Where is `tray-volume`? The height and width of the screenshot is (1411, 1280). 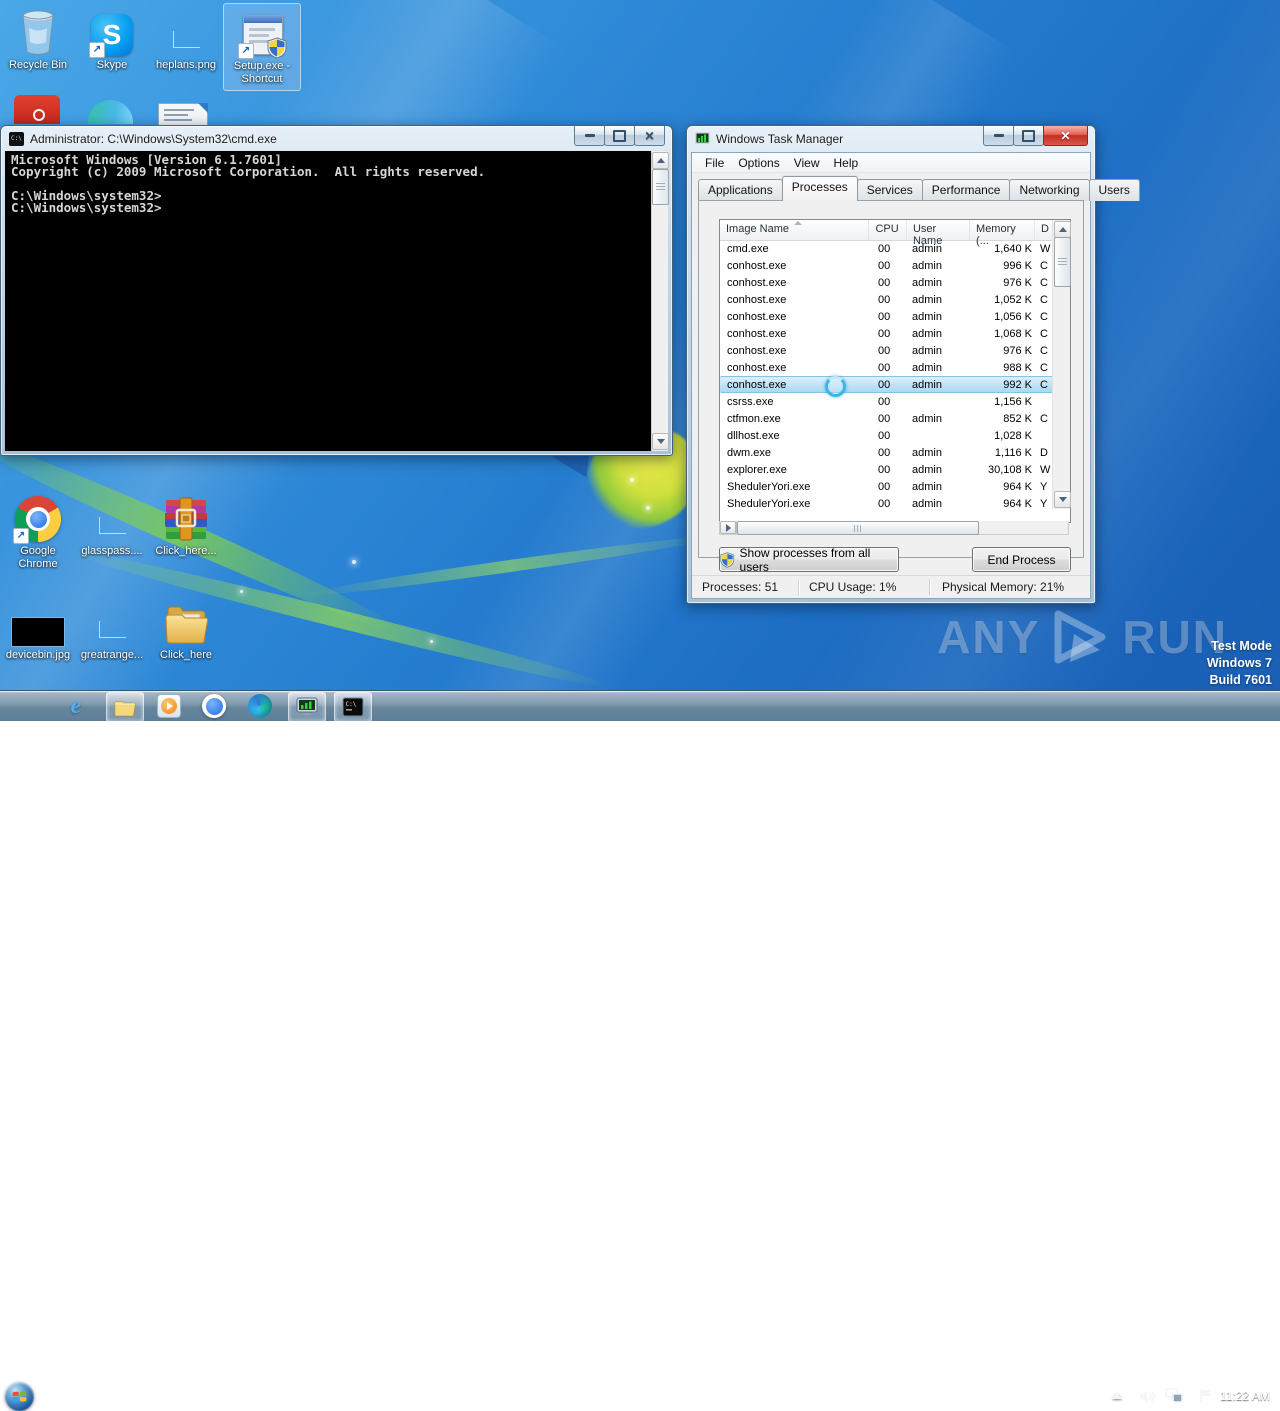
tray-volume is located at coordinates (1147, 1396).